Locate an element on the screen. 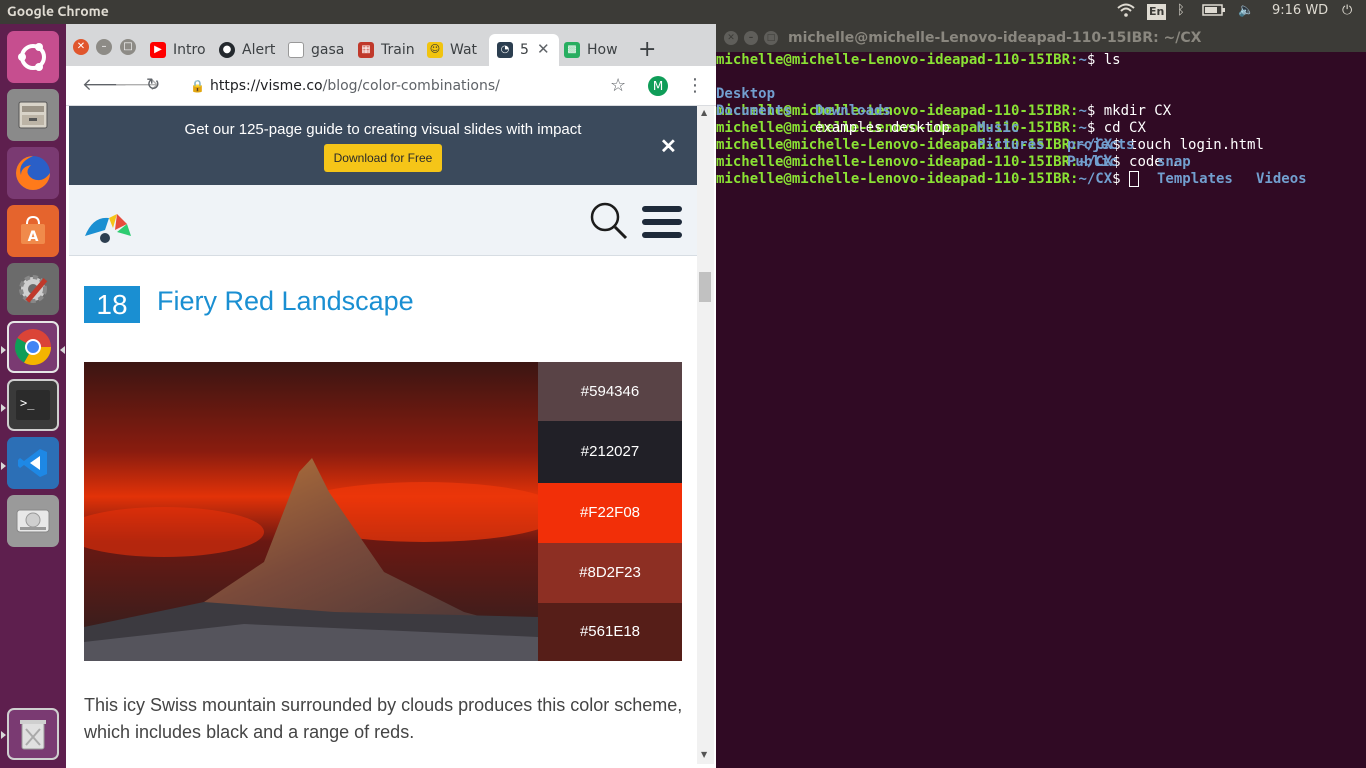 The image size is (1366, 768). mountain-photo is located at coordinates (311, 511).